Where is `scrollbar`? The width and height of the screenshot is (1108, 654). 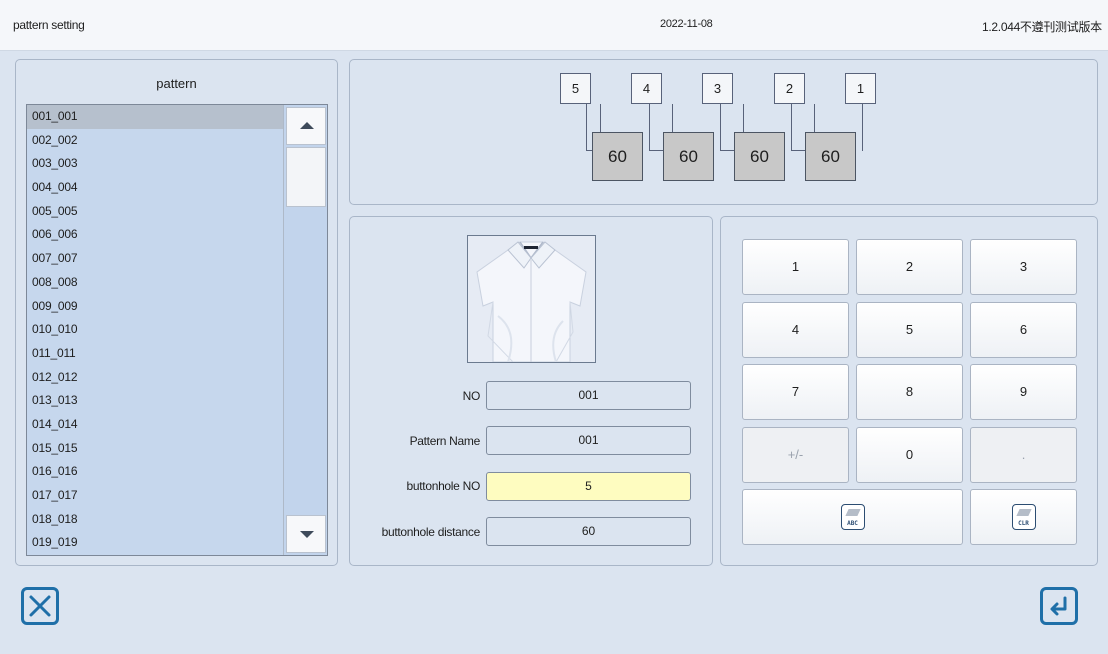
scrollbar is located at coordinates (305, 330).